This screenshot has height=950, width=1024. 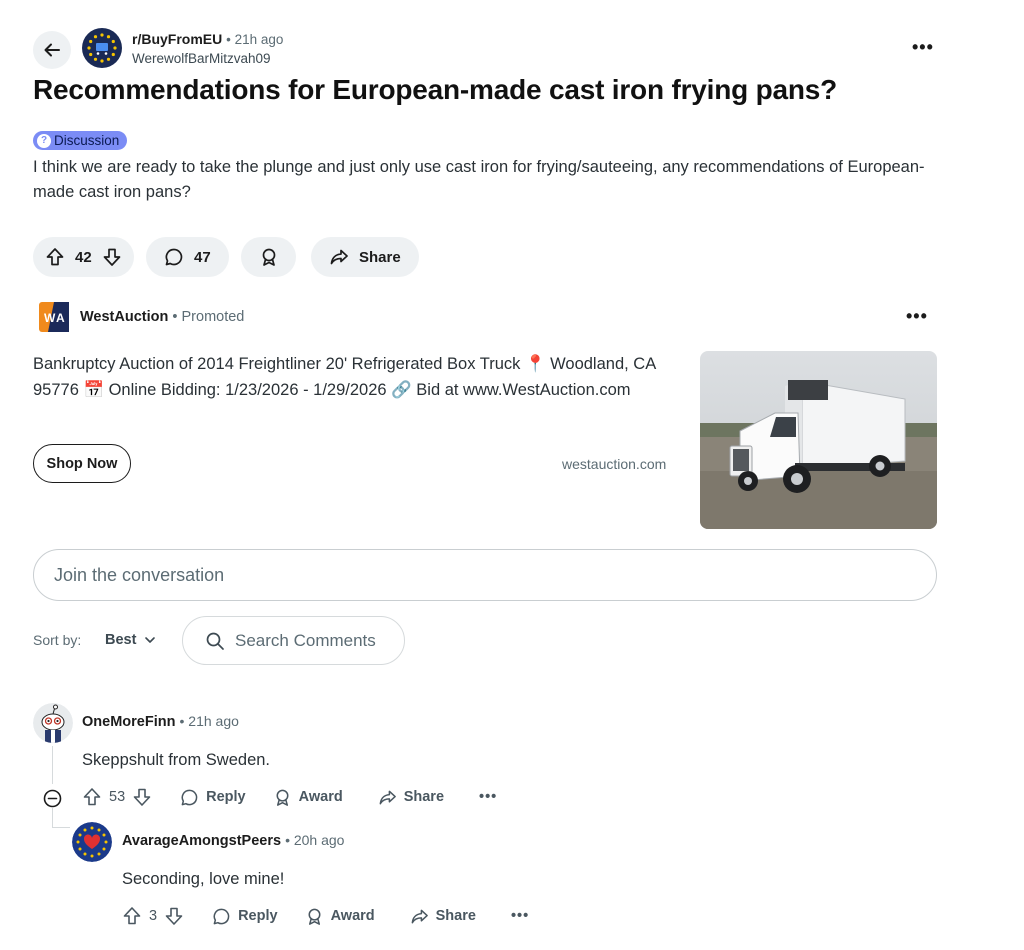 What do you see at coordinates (57, 640) in the screenshot?
I see `sort-label: Sort by:` at bounding box center [57, 640].